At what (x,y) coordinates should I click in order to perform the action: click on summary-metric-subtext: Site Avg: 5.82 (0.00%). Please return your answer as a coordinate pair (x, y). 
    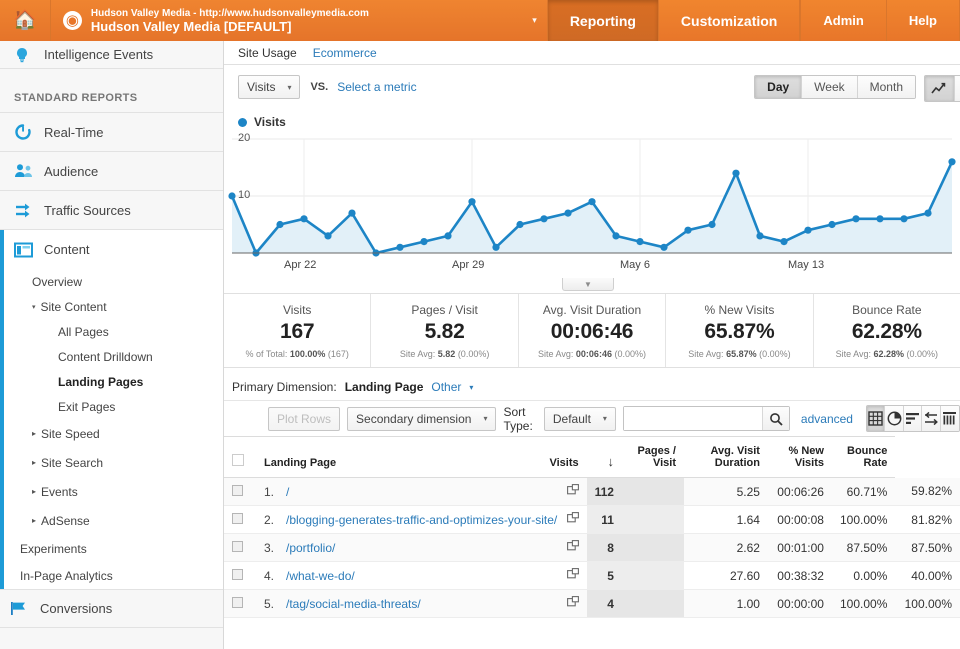
    Looking at the image, I should click on (444, 354).